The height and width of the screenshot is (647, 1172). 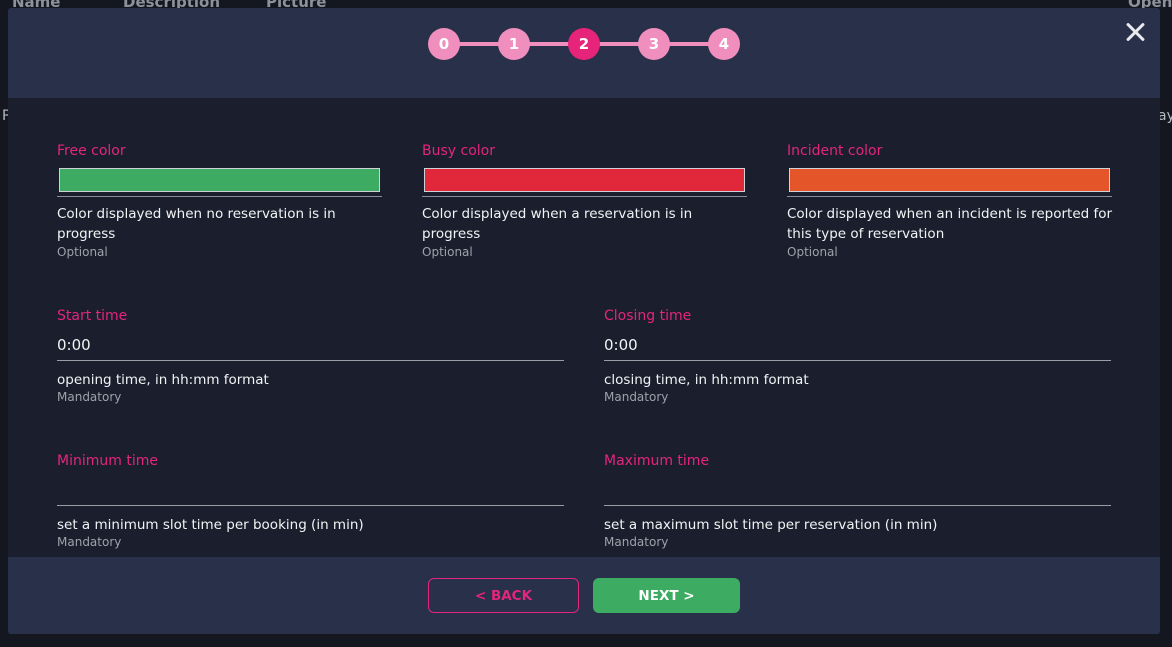 What do you see at coordinates (92, 316) in the screenshot?
I see `start-time-label: Start time` at bounding box center [92, 316].